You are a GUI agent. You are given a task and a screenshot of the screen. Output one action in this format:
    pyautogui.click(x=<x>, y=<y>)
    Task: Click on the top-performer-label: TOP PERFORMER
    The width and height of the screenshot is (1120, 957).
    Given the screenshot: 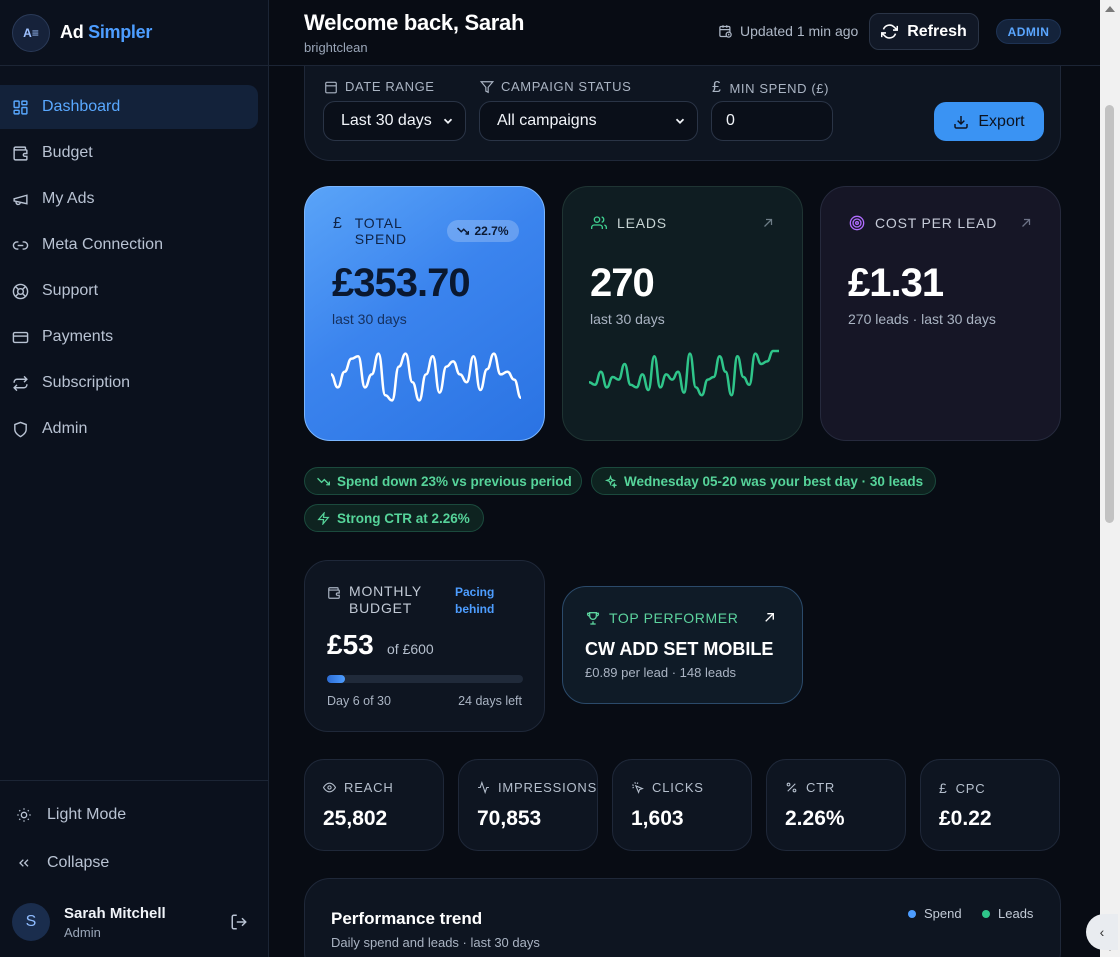 What is the action you would take?
    pyautogui.click(x=661, y=618)
    